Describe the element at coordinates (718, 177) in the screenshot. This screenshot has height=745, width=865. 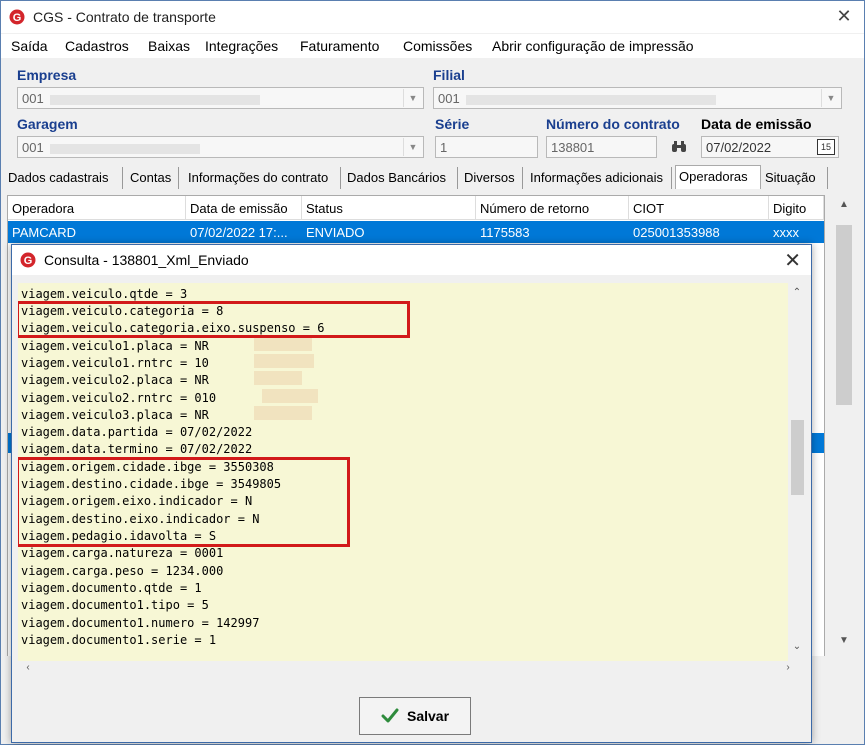
I see `tab-operadoras: Operadoras` at that location.